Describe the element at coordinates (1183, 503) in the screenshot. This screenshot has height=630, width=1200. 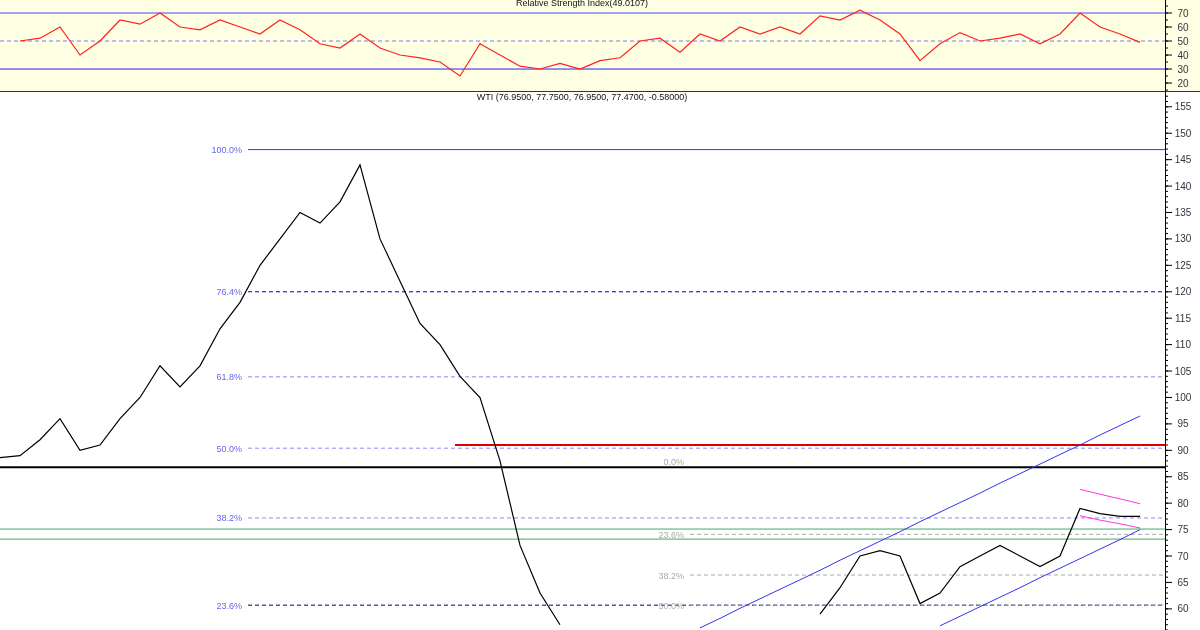
I see `axis-label: 80` at that location.